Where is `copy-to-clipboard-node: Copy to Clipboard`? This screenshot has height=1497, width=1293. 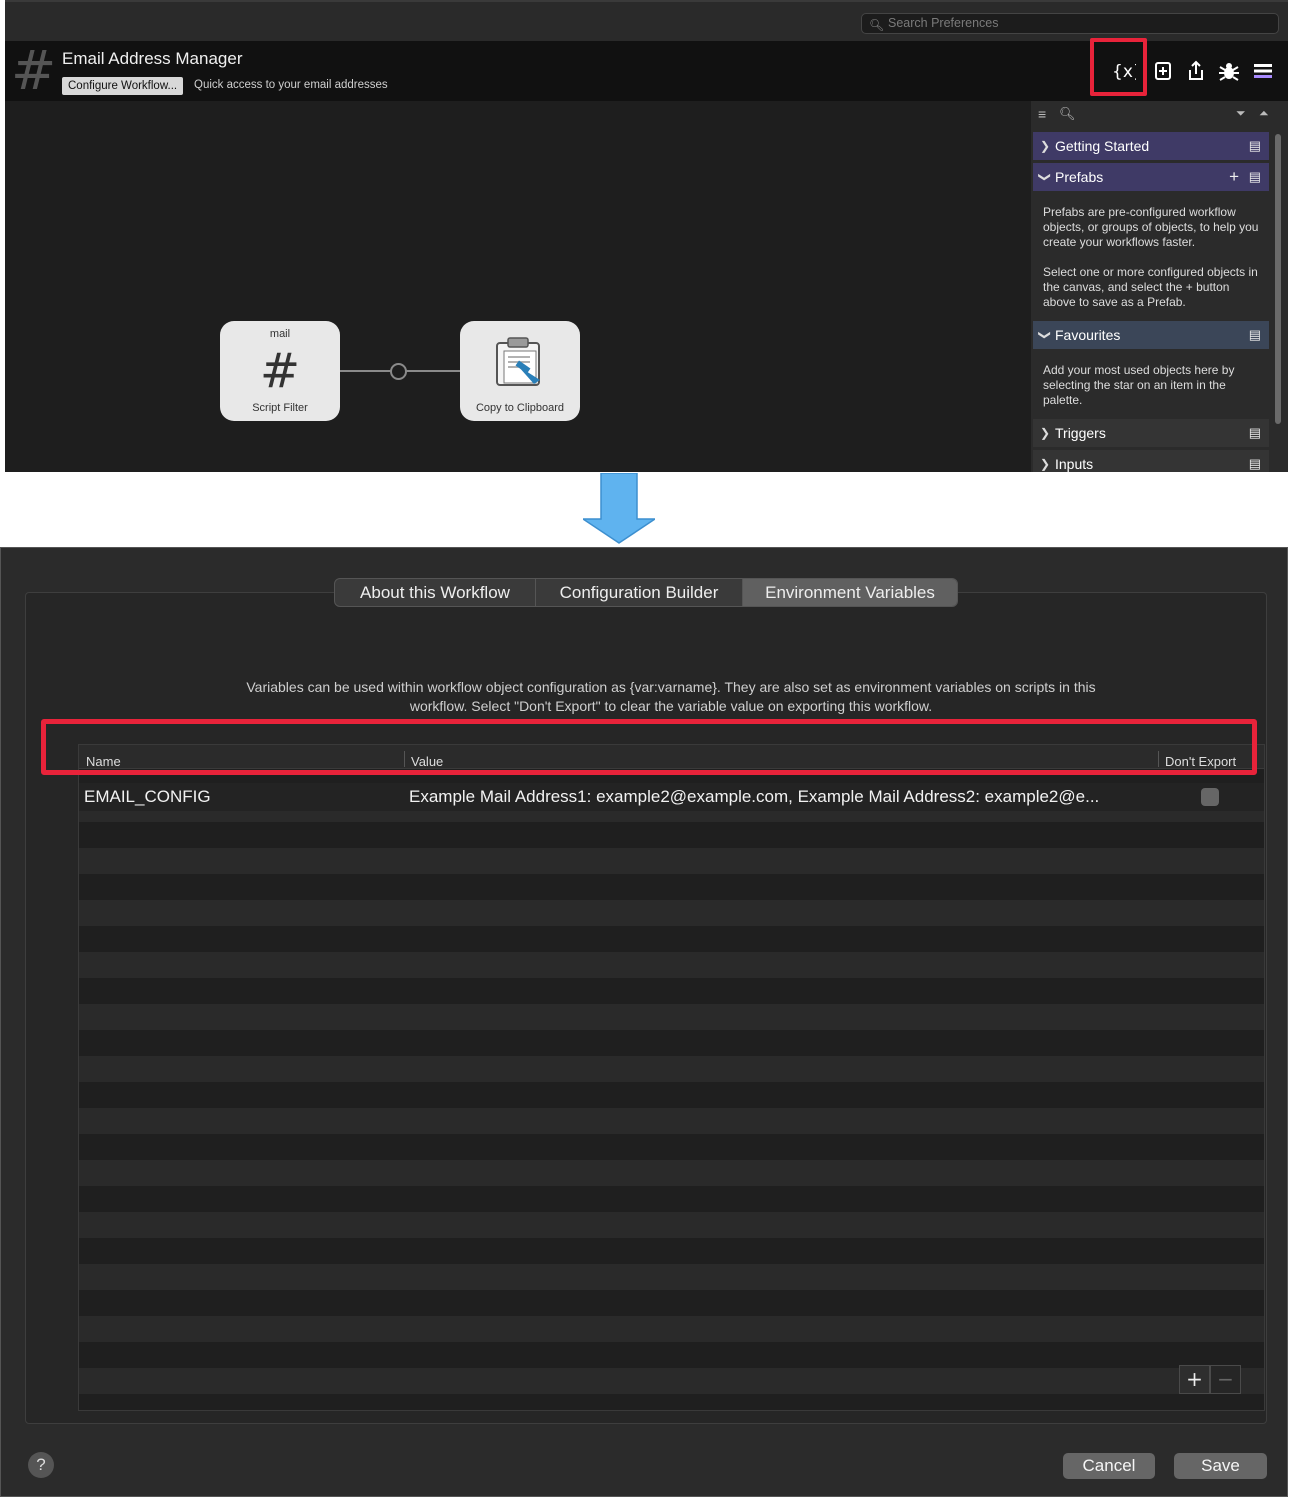
copy-to-clipboard-node: Copy to Clipboard is located at coordinates (520, 371).